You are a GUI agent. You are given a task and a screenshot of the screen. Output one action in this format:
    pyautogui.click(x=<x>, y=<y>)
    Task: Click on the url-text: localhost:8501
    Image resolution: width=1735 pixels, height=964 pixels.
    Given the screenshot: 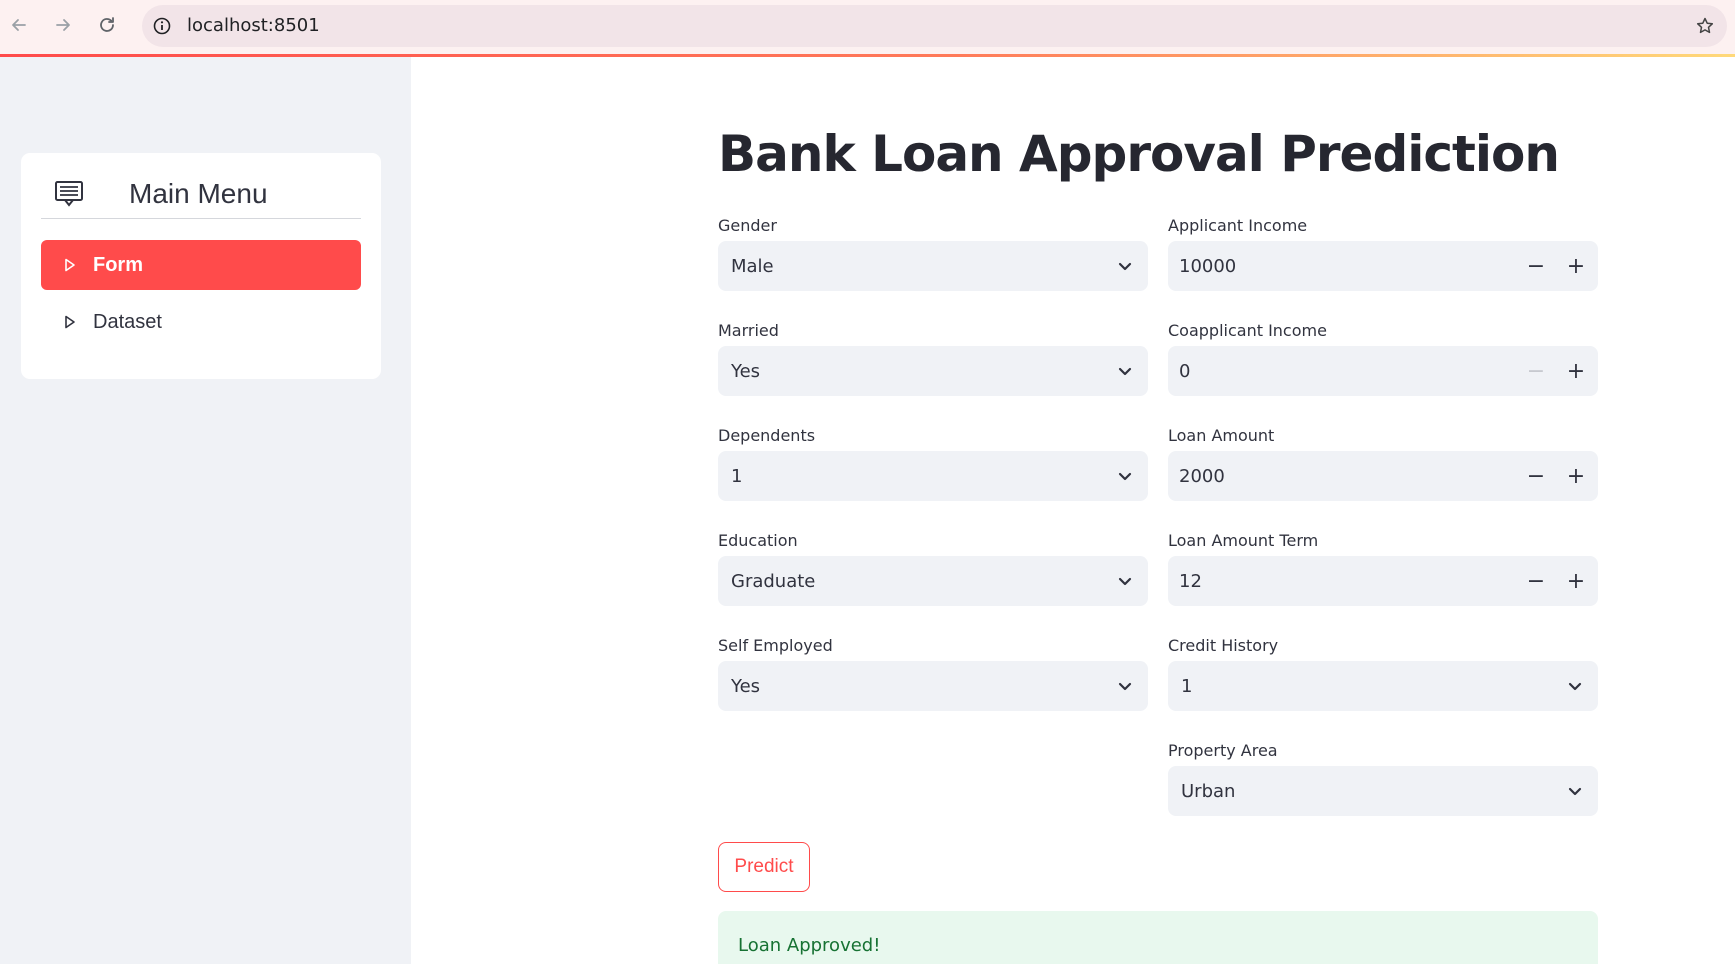 What is the action you would take?
    pyautogui.click(x=253, y=26)
    